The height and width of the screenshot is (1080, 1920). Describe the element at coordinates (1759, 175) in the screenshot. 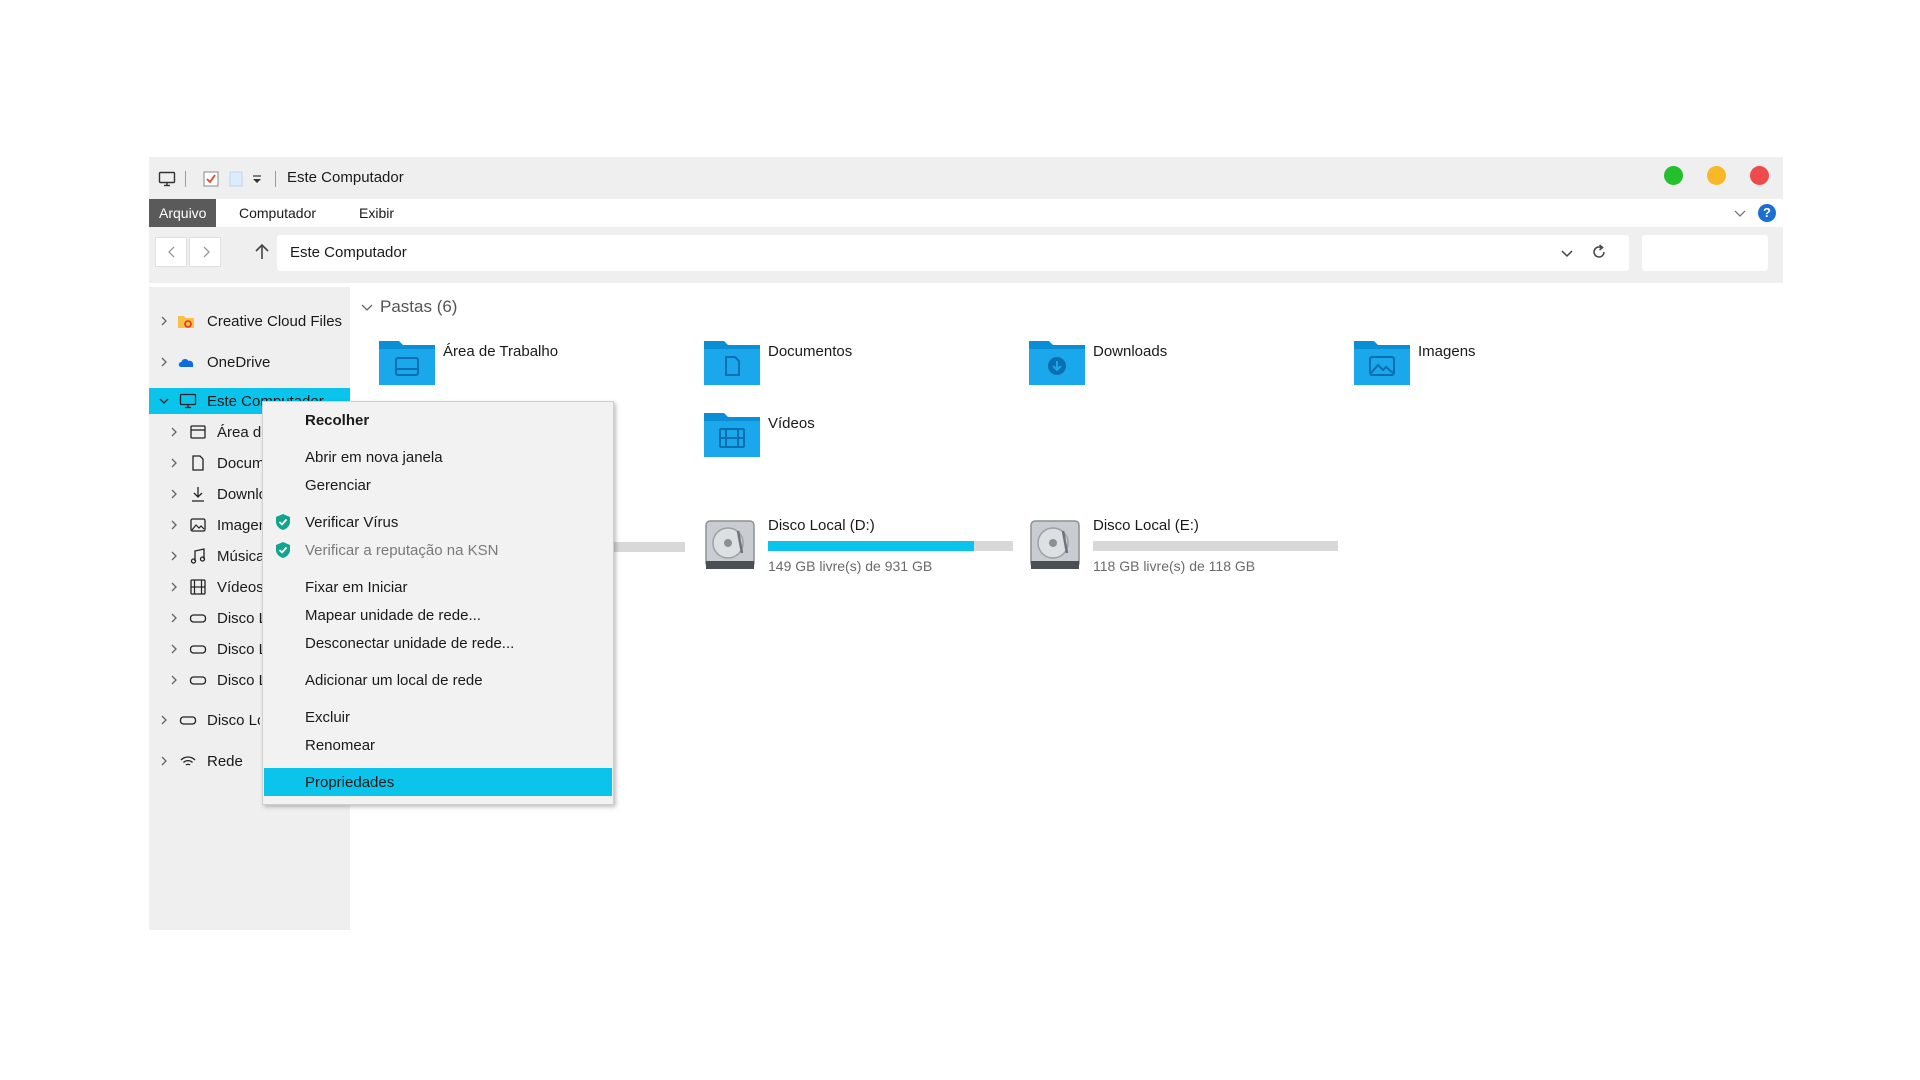

I see `close-button` at that location.